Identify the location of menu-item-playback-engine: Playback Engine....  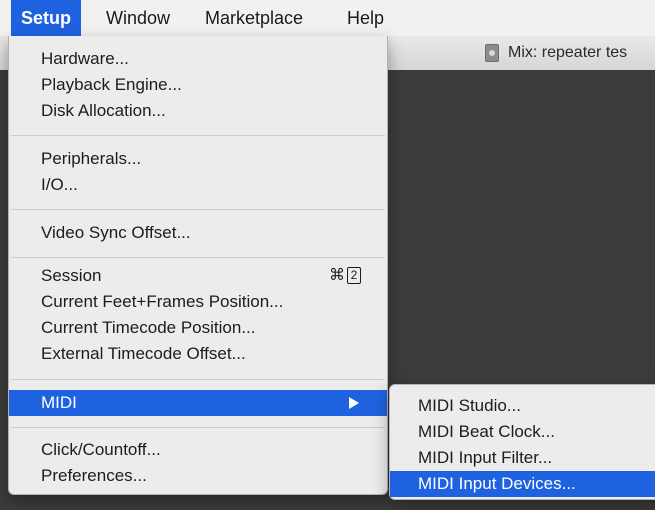
(198, 85).